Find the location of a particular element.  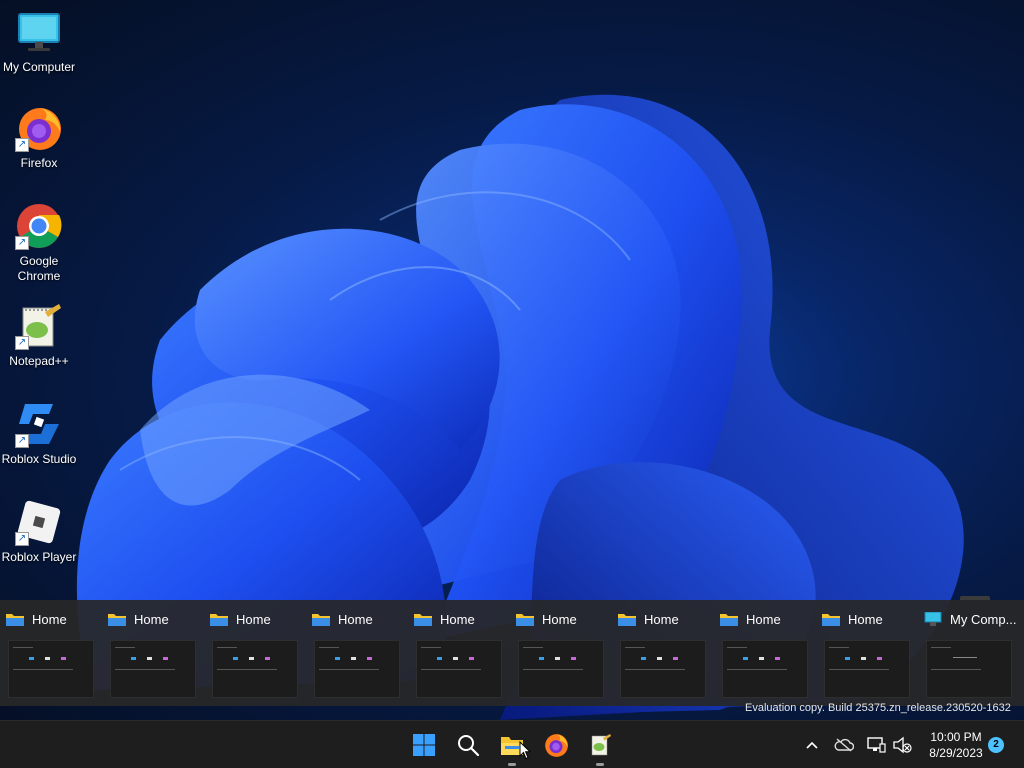

desktop-icon-label: Roblox Studio is located at coordinates (39, 459).